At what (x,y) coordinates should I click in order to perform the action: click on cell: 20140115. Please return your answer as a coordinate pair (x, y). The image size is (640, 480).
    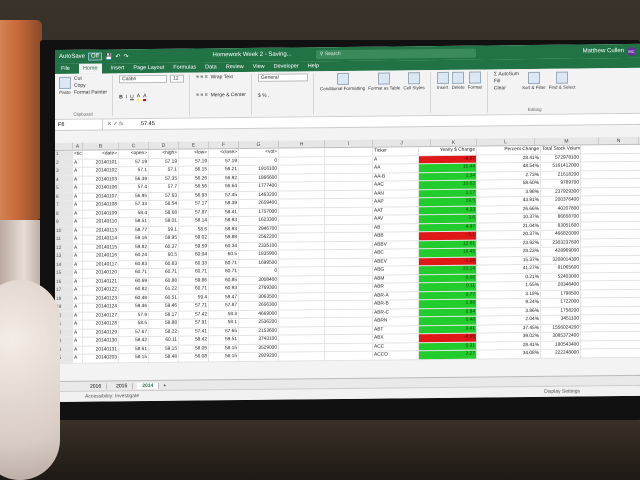
    Looking at the image, I should click on (101, 247).